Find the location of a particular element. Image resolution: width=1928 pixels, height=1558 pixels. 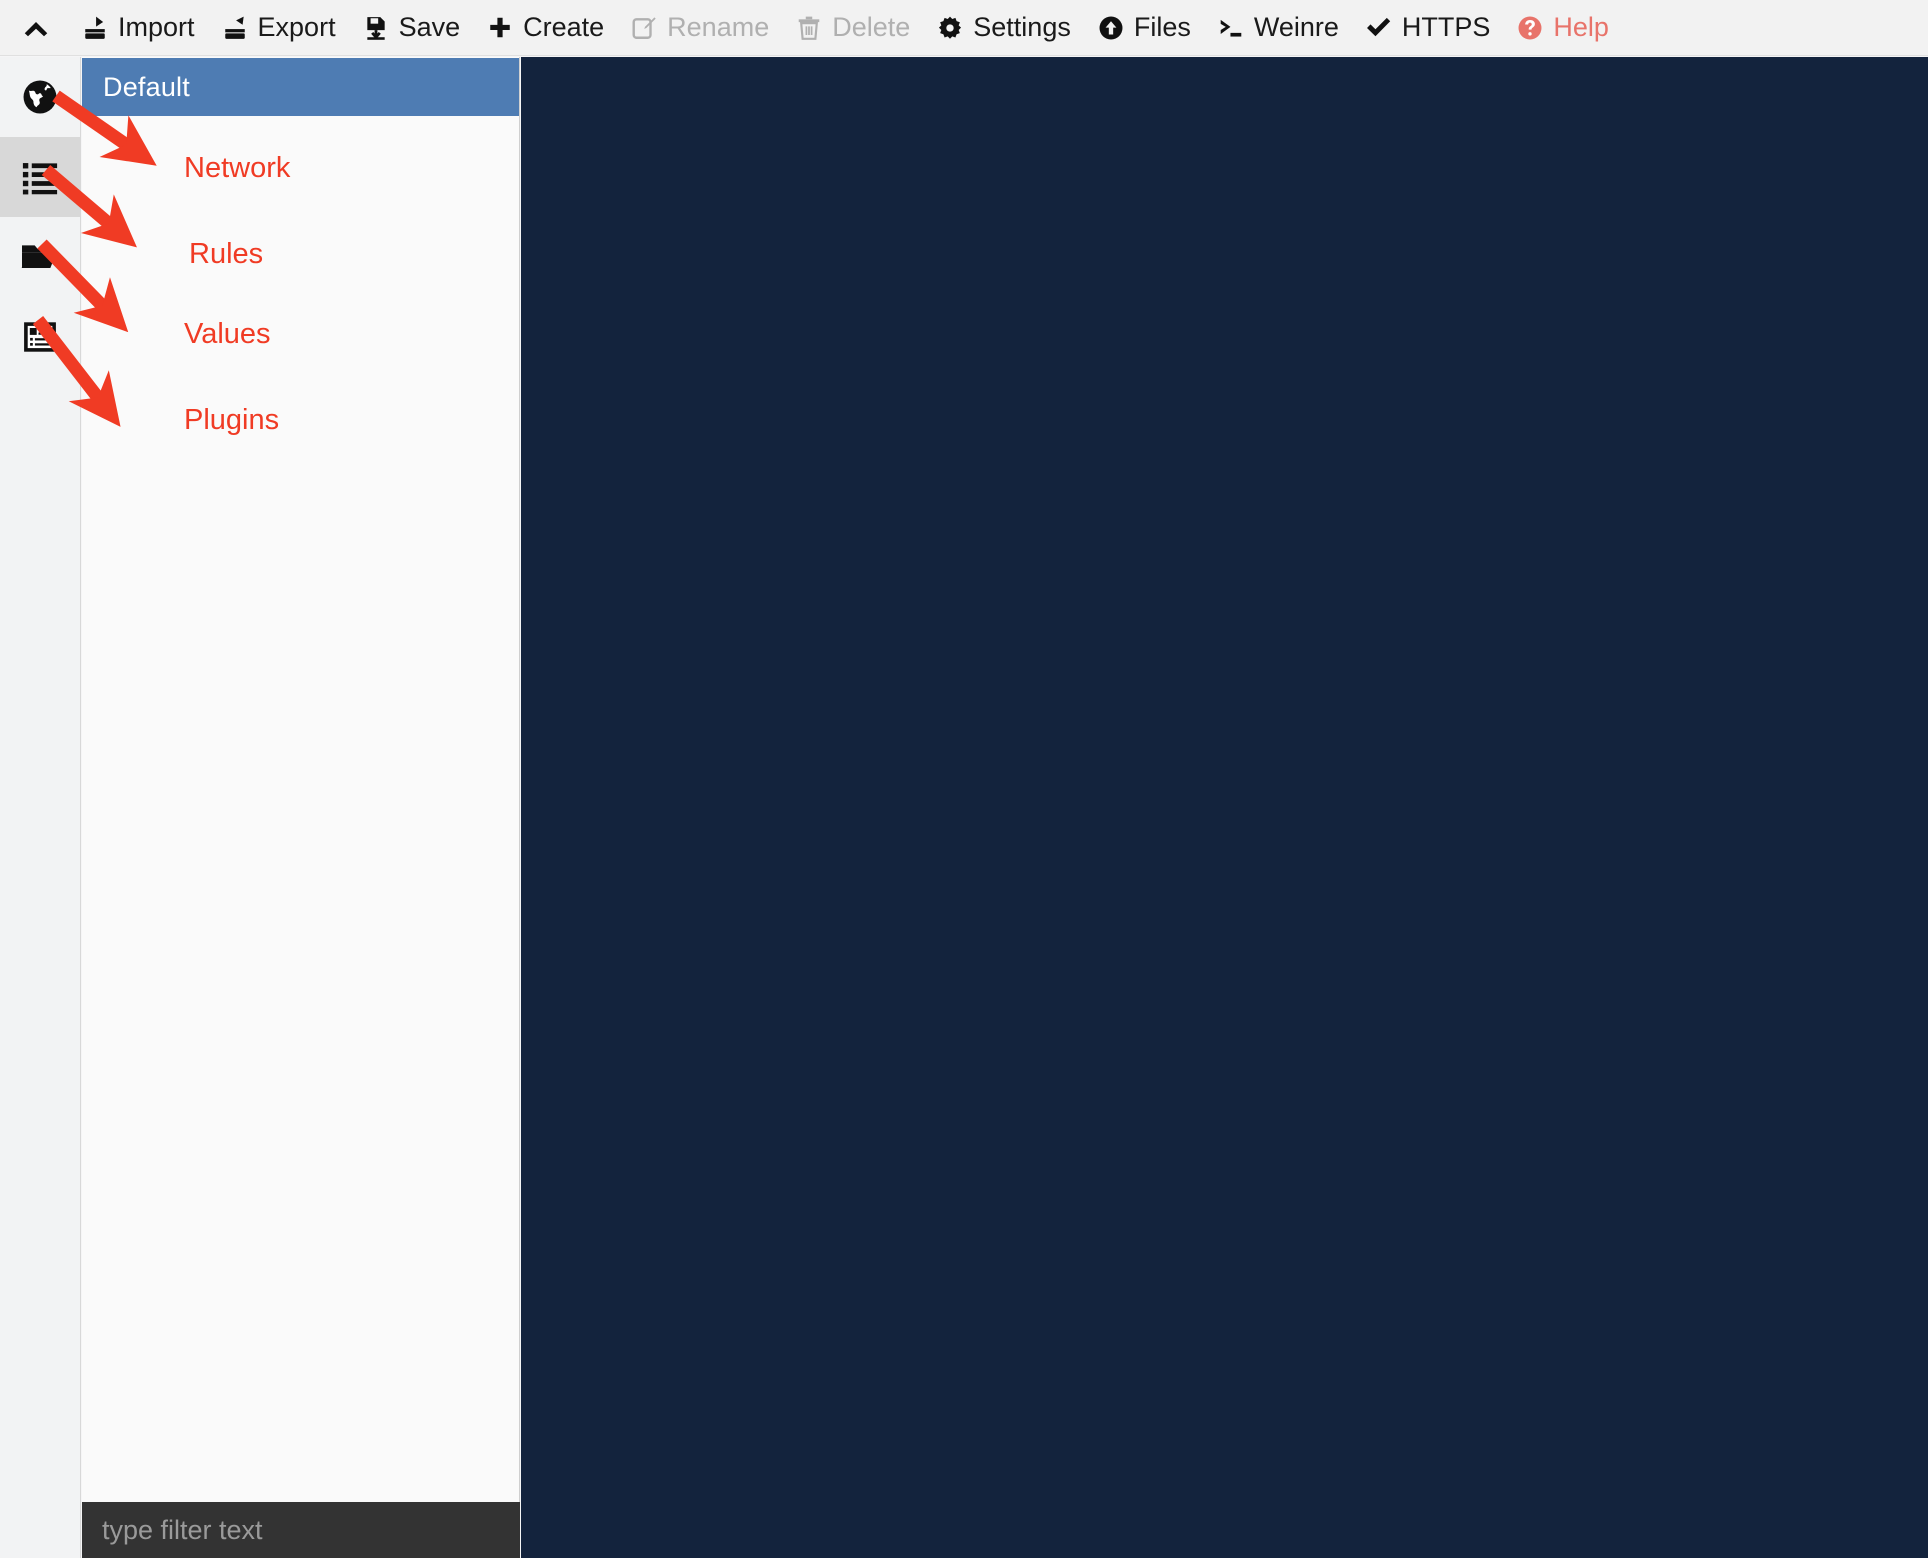

tree-node-label: Default is located at coordinates (146, 86).